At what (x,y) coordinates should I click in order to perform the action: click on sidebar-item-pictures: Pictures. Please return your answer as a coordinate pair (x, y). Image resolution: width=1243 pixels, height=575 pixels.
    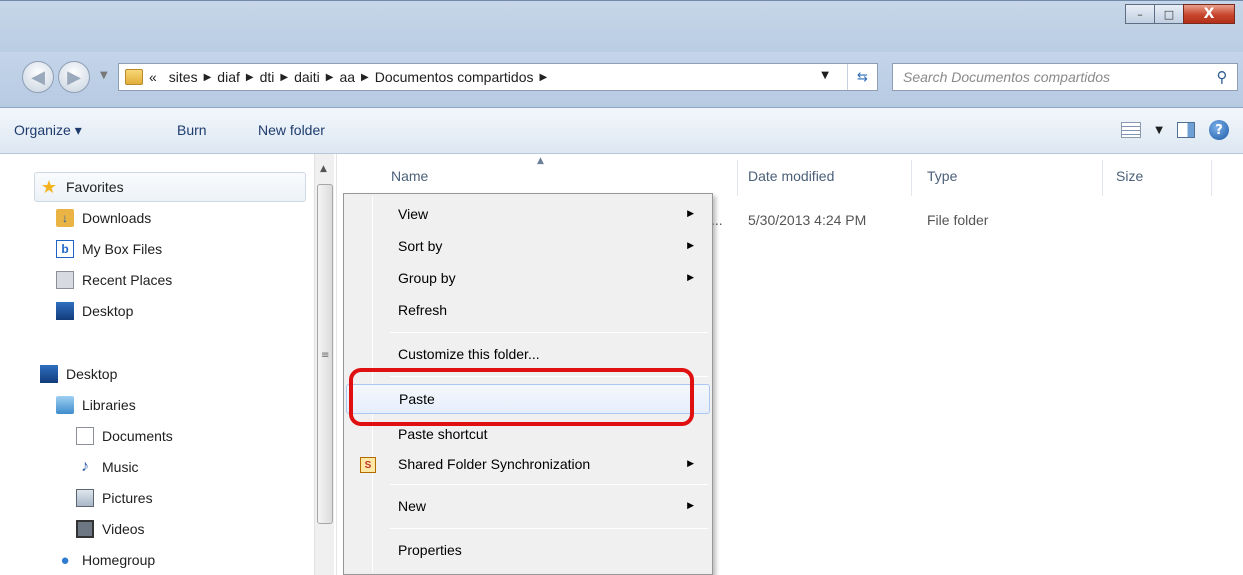
    Looking at the image, I should click on (114, 498).